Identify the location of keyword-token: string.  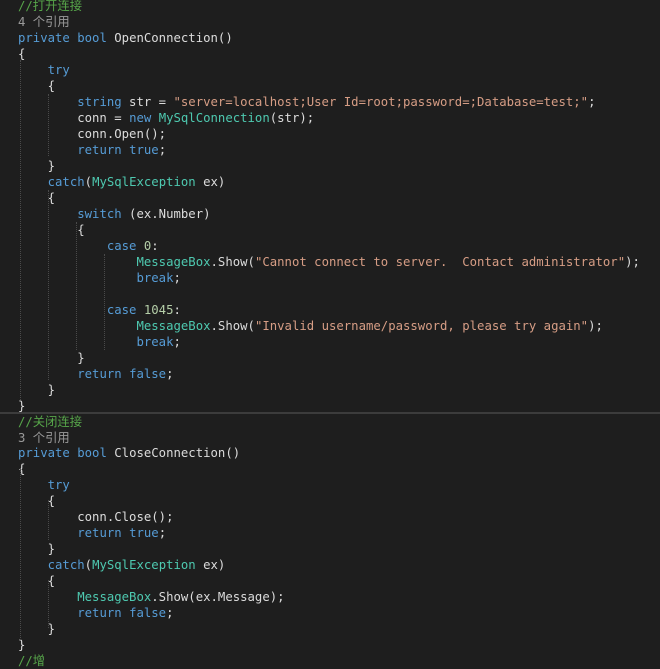
(99, 102).